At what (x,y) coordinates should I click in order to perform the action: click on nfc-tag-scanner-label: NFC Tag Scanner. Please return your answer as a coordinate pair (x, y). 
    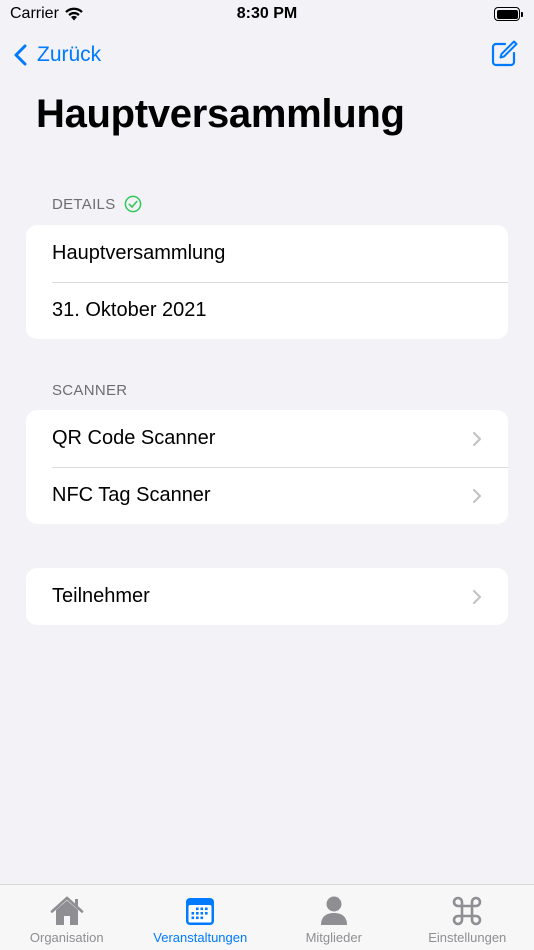
    Looking at the image, I should click on (131, 495).